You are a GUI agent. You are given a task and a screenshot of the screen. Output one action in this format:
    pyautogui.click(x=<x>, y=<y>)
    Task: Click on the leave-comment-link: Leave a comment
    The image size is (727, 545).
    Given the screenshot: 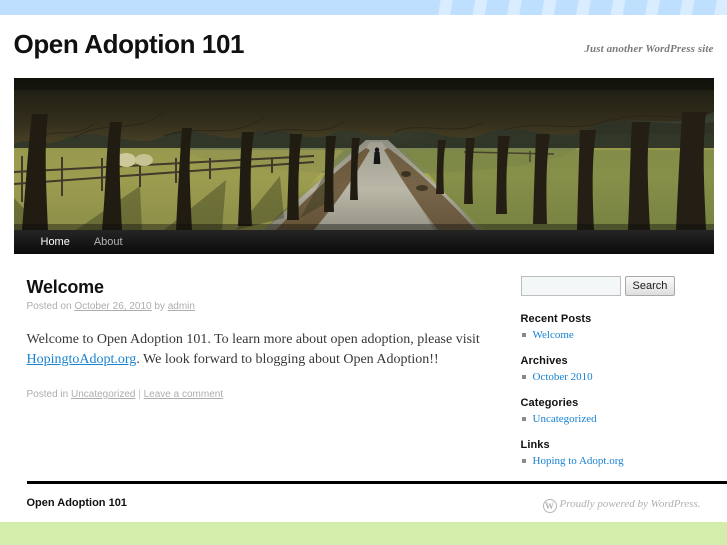 What is the action you would take?
    pyautogui.click(x=184, y=394)
    